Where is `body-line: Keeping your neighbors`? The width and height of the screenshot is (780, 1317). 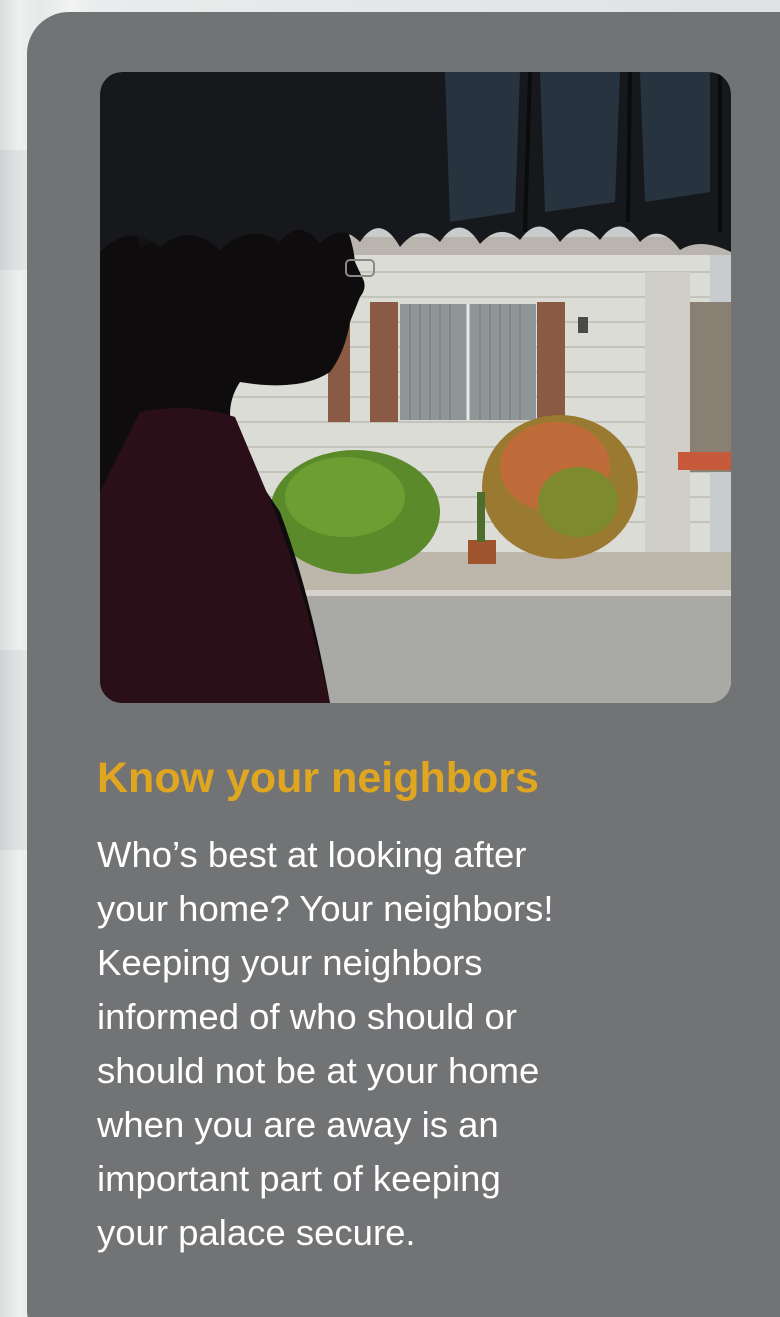 body-line: Keeping your neighbors is located at coordinates (290, 962).